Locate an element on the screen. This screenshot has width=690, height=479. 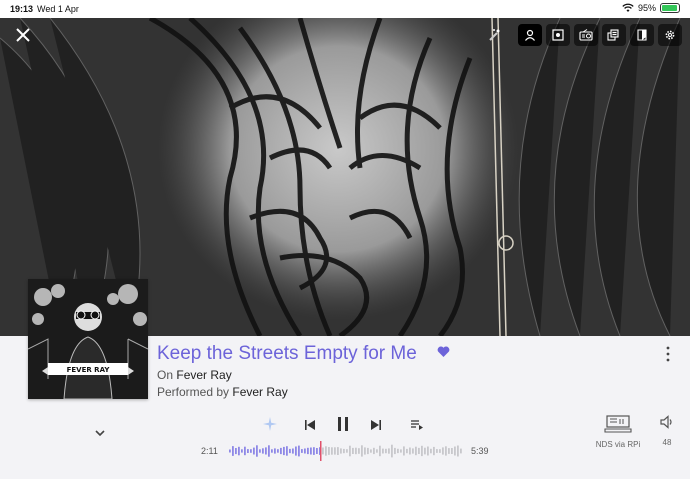
favorite-button is located at coordinates (443, 353).